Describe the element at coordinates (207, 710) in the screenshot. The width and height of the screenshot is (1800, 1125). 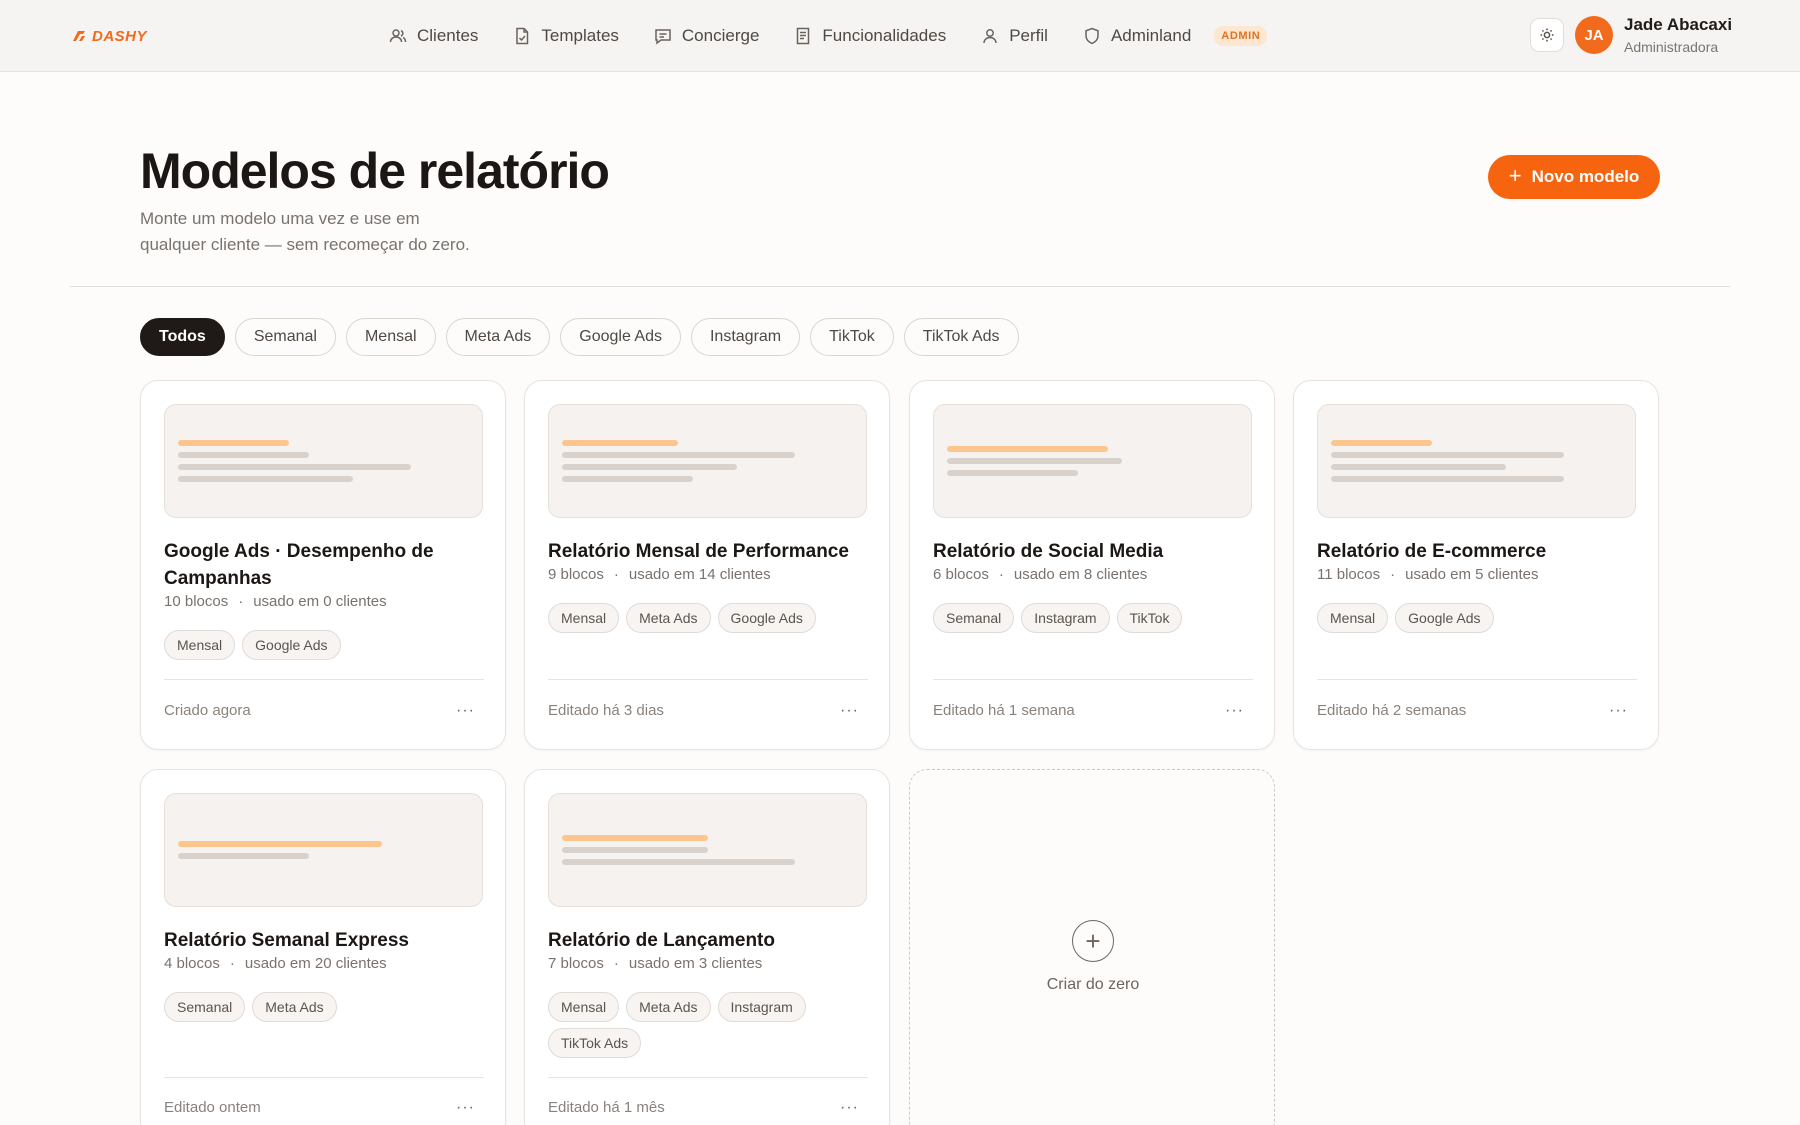
I see `template-updated: Criado agora` at that location.